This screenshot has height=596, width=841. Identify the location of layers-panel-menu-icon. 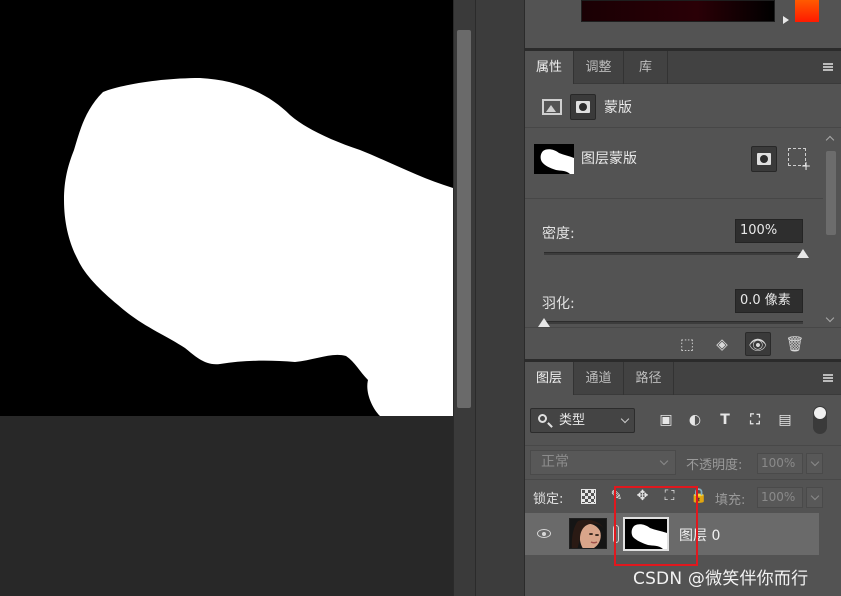
(828, 378).